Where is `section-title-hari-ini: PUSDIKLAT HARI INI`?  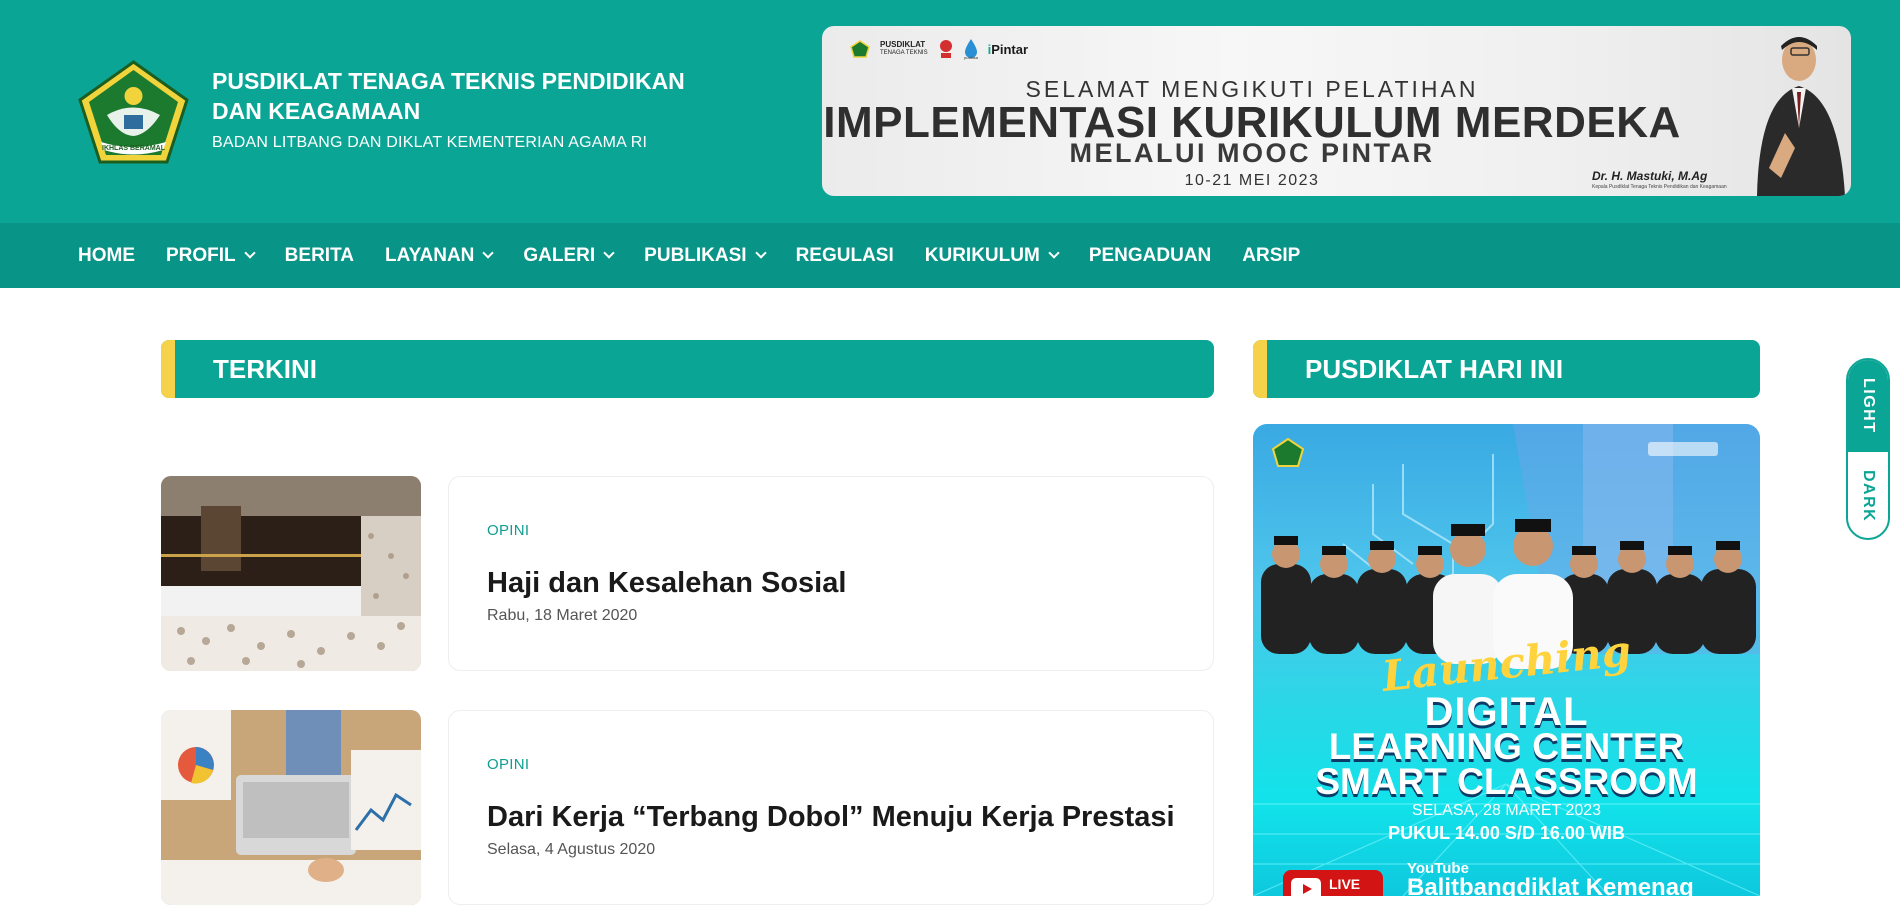
section-title-hari-ini: PUSDIKLAT HARI INI is located at coordinates (1434, 369).